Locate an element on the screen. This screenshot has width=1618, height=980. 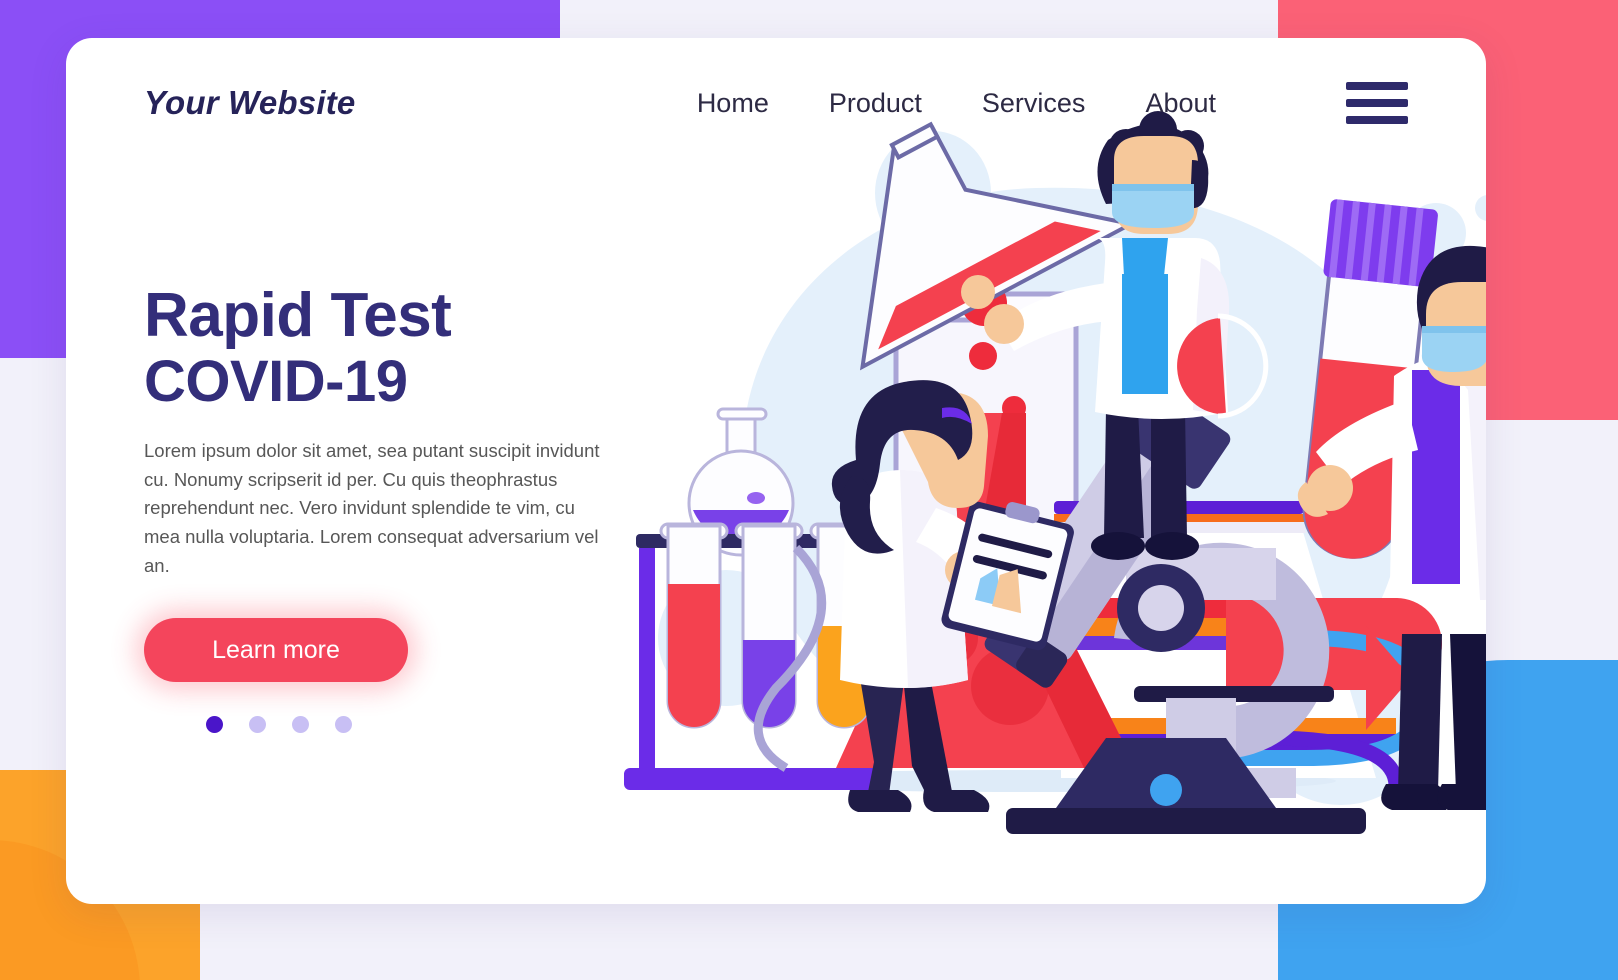
site-header: Your Website Home Product Services About is located at coordinates (776, 103).